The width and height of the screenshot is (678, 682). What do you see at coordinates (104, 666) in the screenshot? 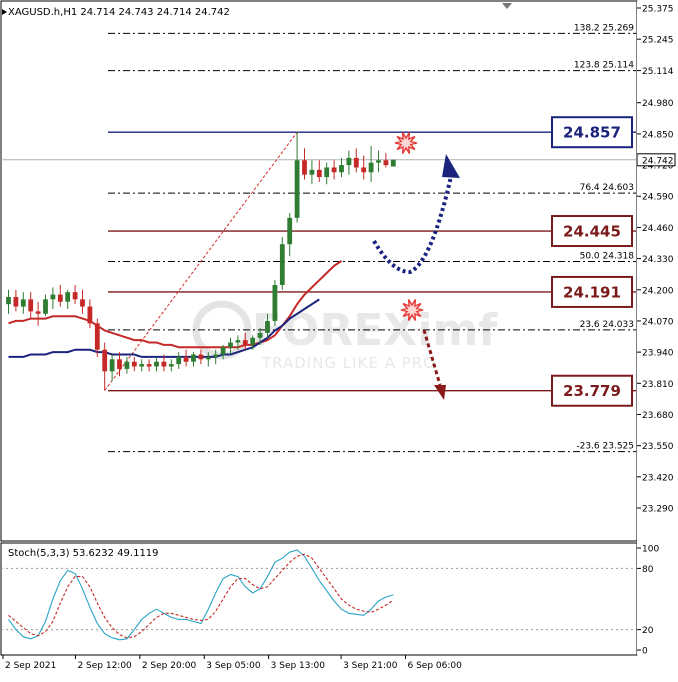
I see `time-axis-label: 2 Sep 12:00` at bounding box center [104, 666].